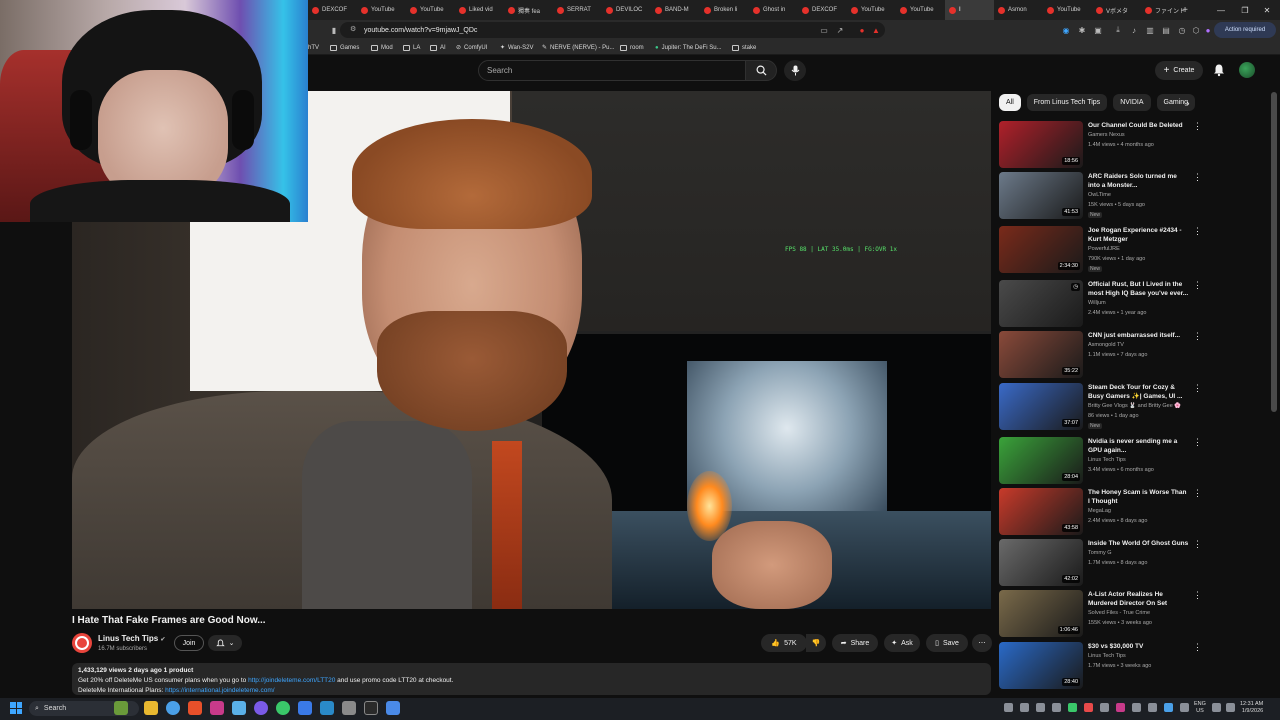 This screenshot has width=1280, height=720. I want to click on site-info-icon: ⚙, so click(353, 29).